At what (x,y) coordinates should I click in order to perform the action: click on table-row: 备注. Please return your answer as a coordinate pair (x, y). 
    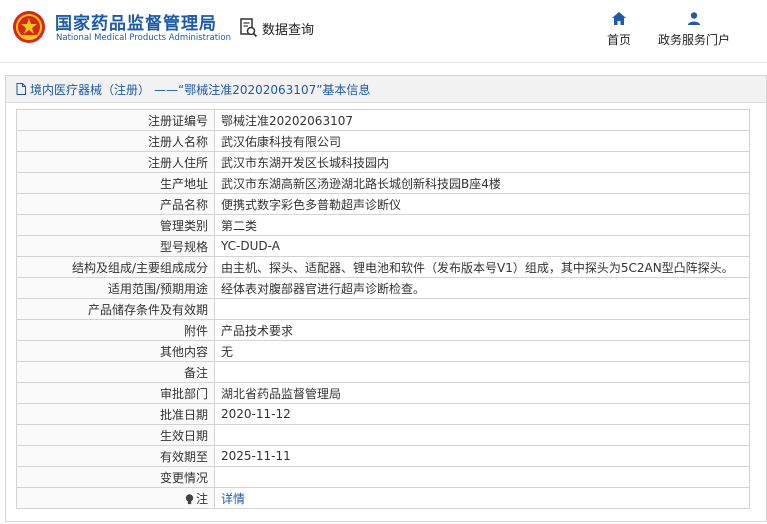
    Looking at the image, I should click on (383, 372).